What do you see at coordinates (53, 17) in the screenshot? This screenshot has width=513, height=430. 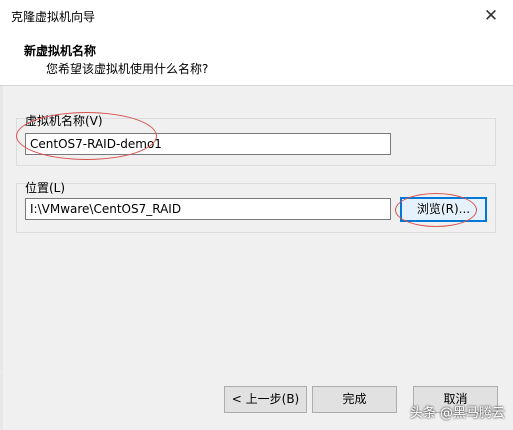 I see `window-title: 克隆虚拟机向导` at bounding box center [53, 17].